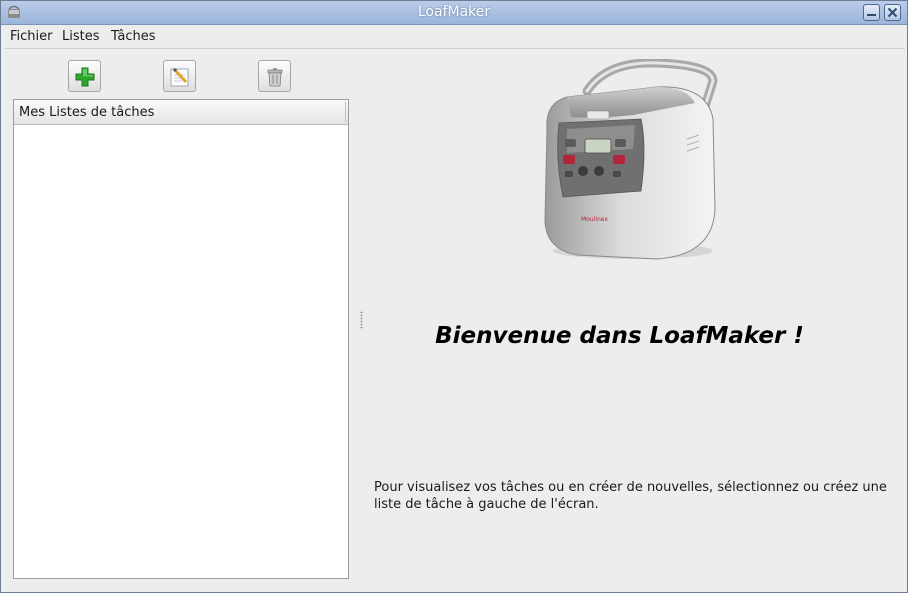  Describe the element at coordinates (871, 15) in the screenshot. I see `minimize-icon` at that location.